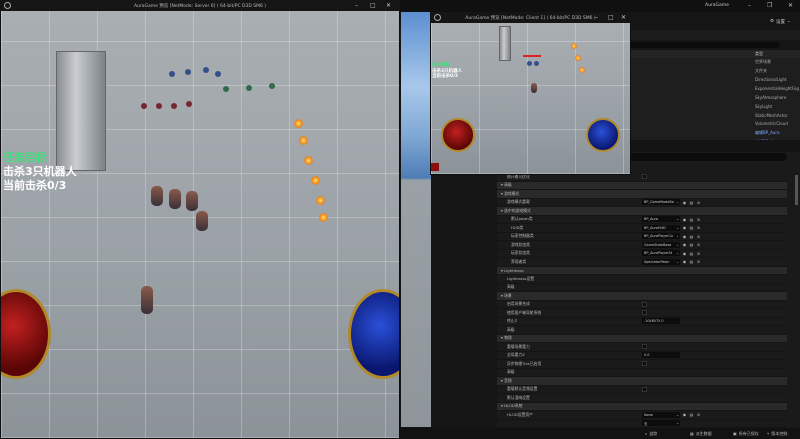 The image size is (800, 439). Describe the element at coordinates (796, 190) in the screenshot. I see `details-scrollbar` at that location.